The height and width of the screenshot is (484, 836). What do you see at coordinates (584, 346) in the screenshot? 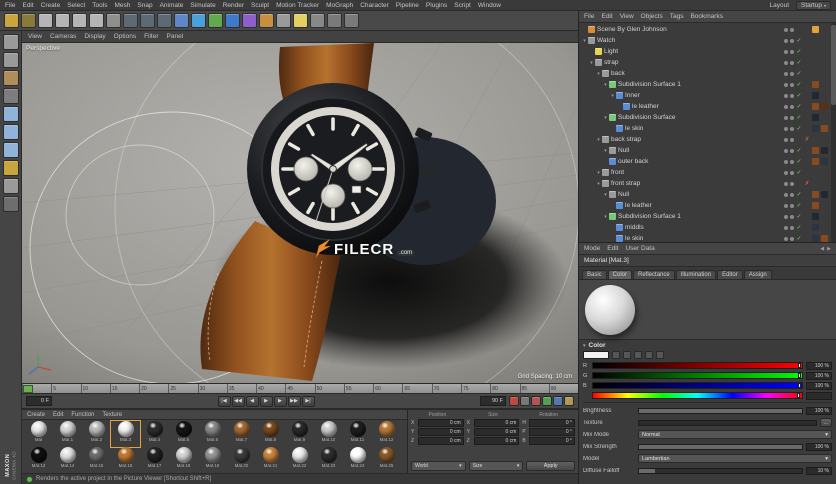
I see `section-collapse-icon: ▾` at bounding box center [584, 346].